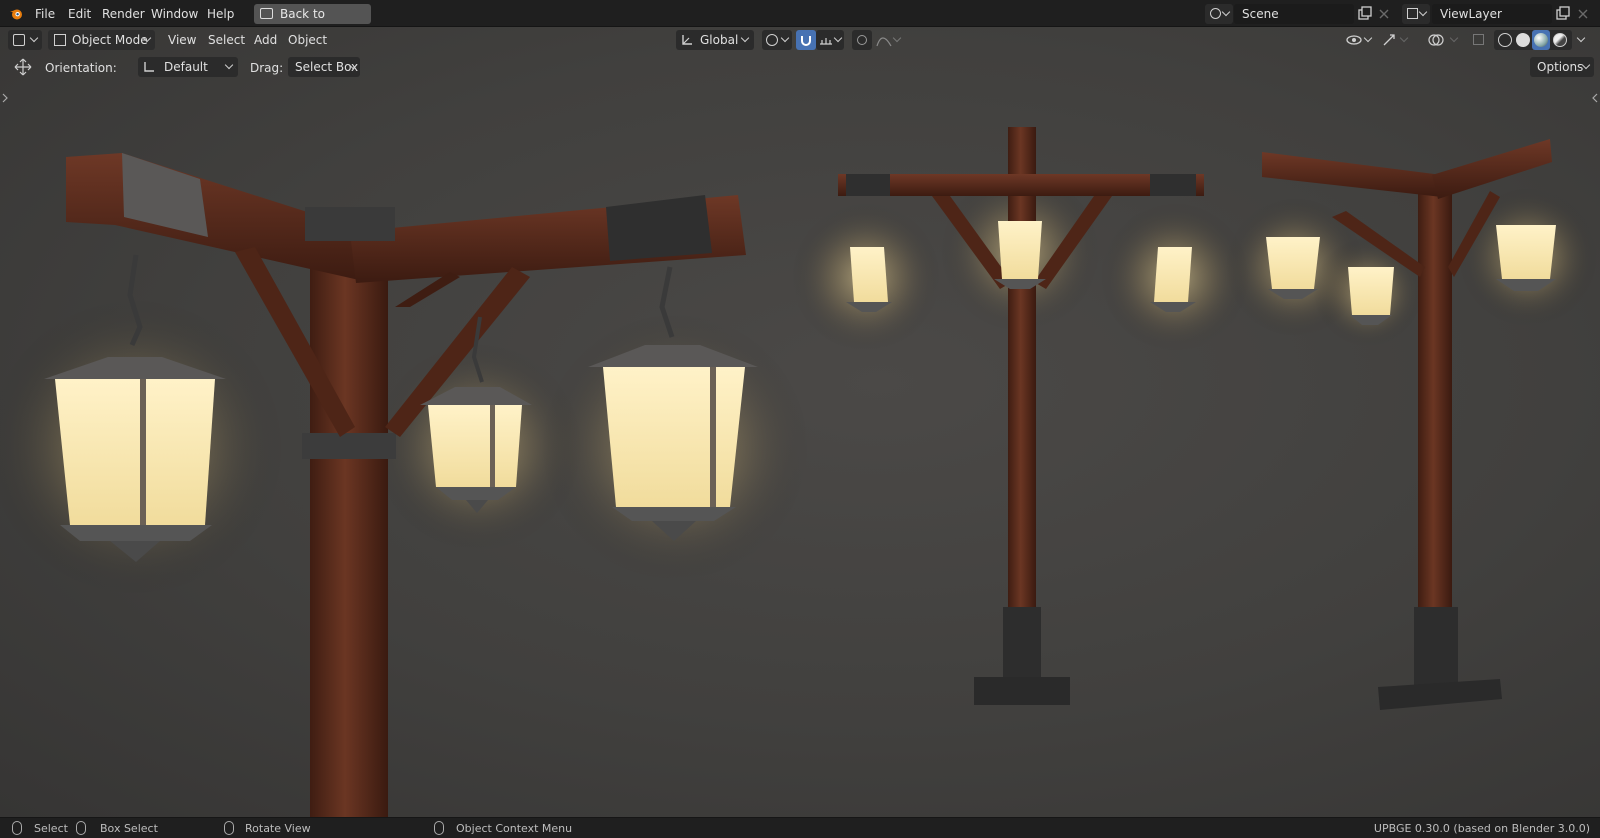 The height and width of the screenshot is (838, 1600). Describe the element at coordinates (1595, 98) in the screenshot. I see `sidebar-expand-icon` at that location.